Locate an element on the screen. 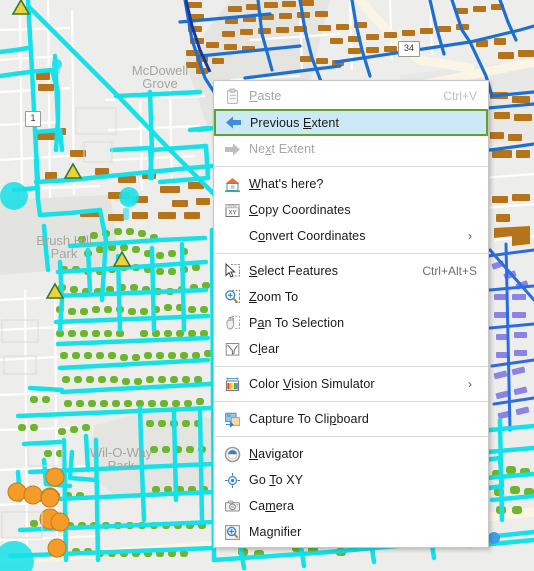 This screenshot has width=534, height=571. svg-text: XY is located at coordinates (232, 212).